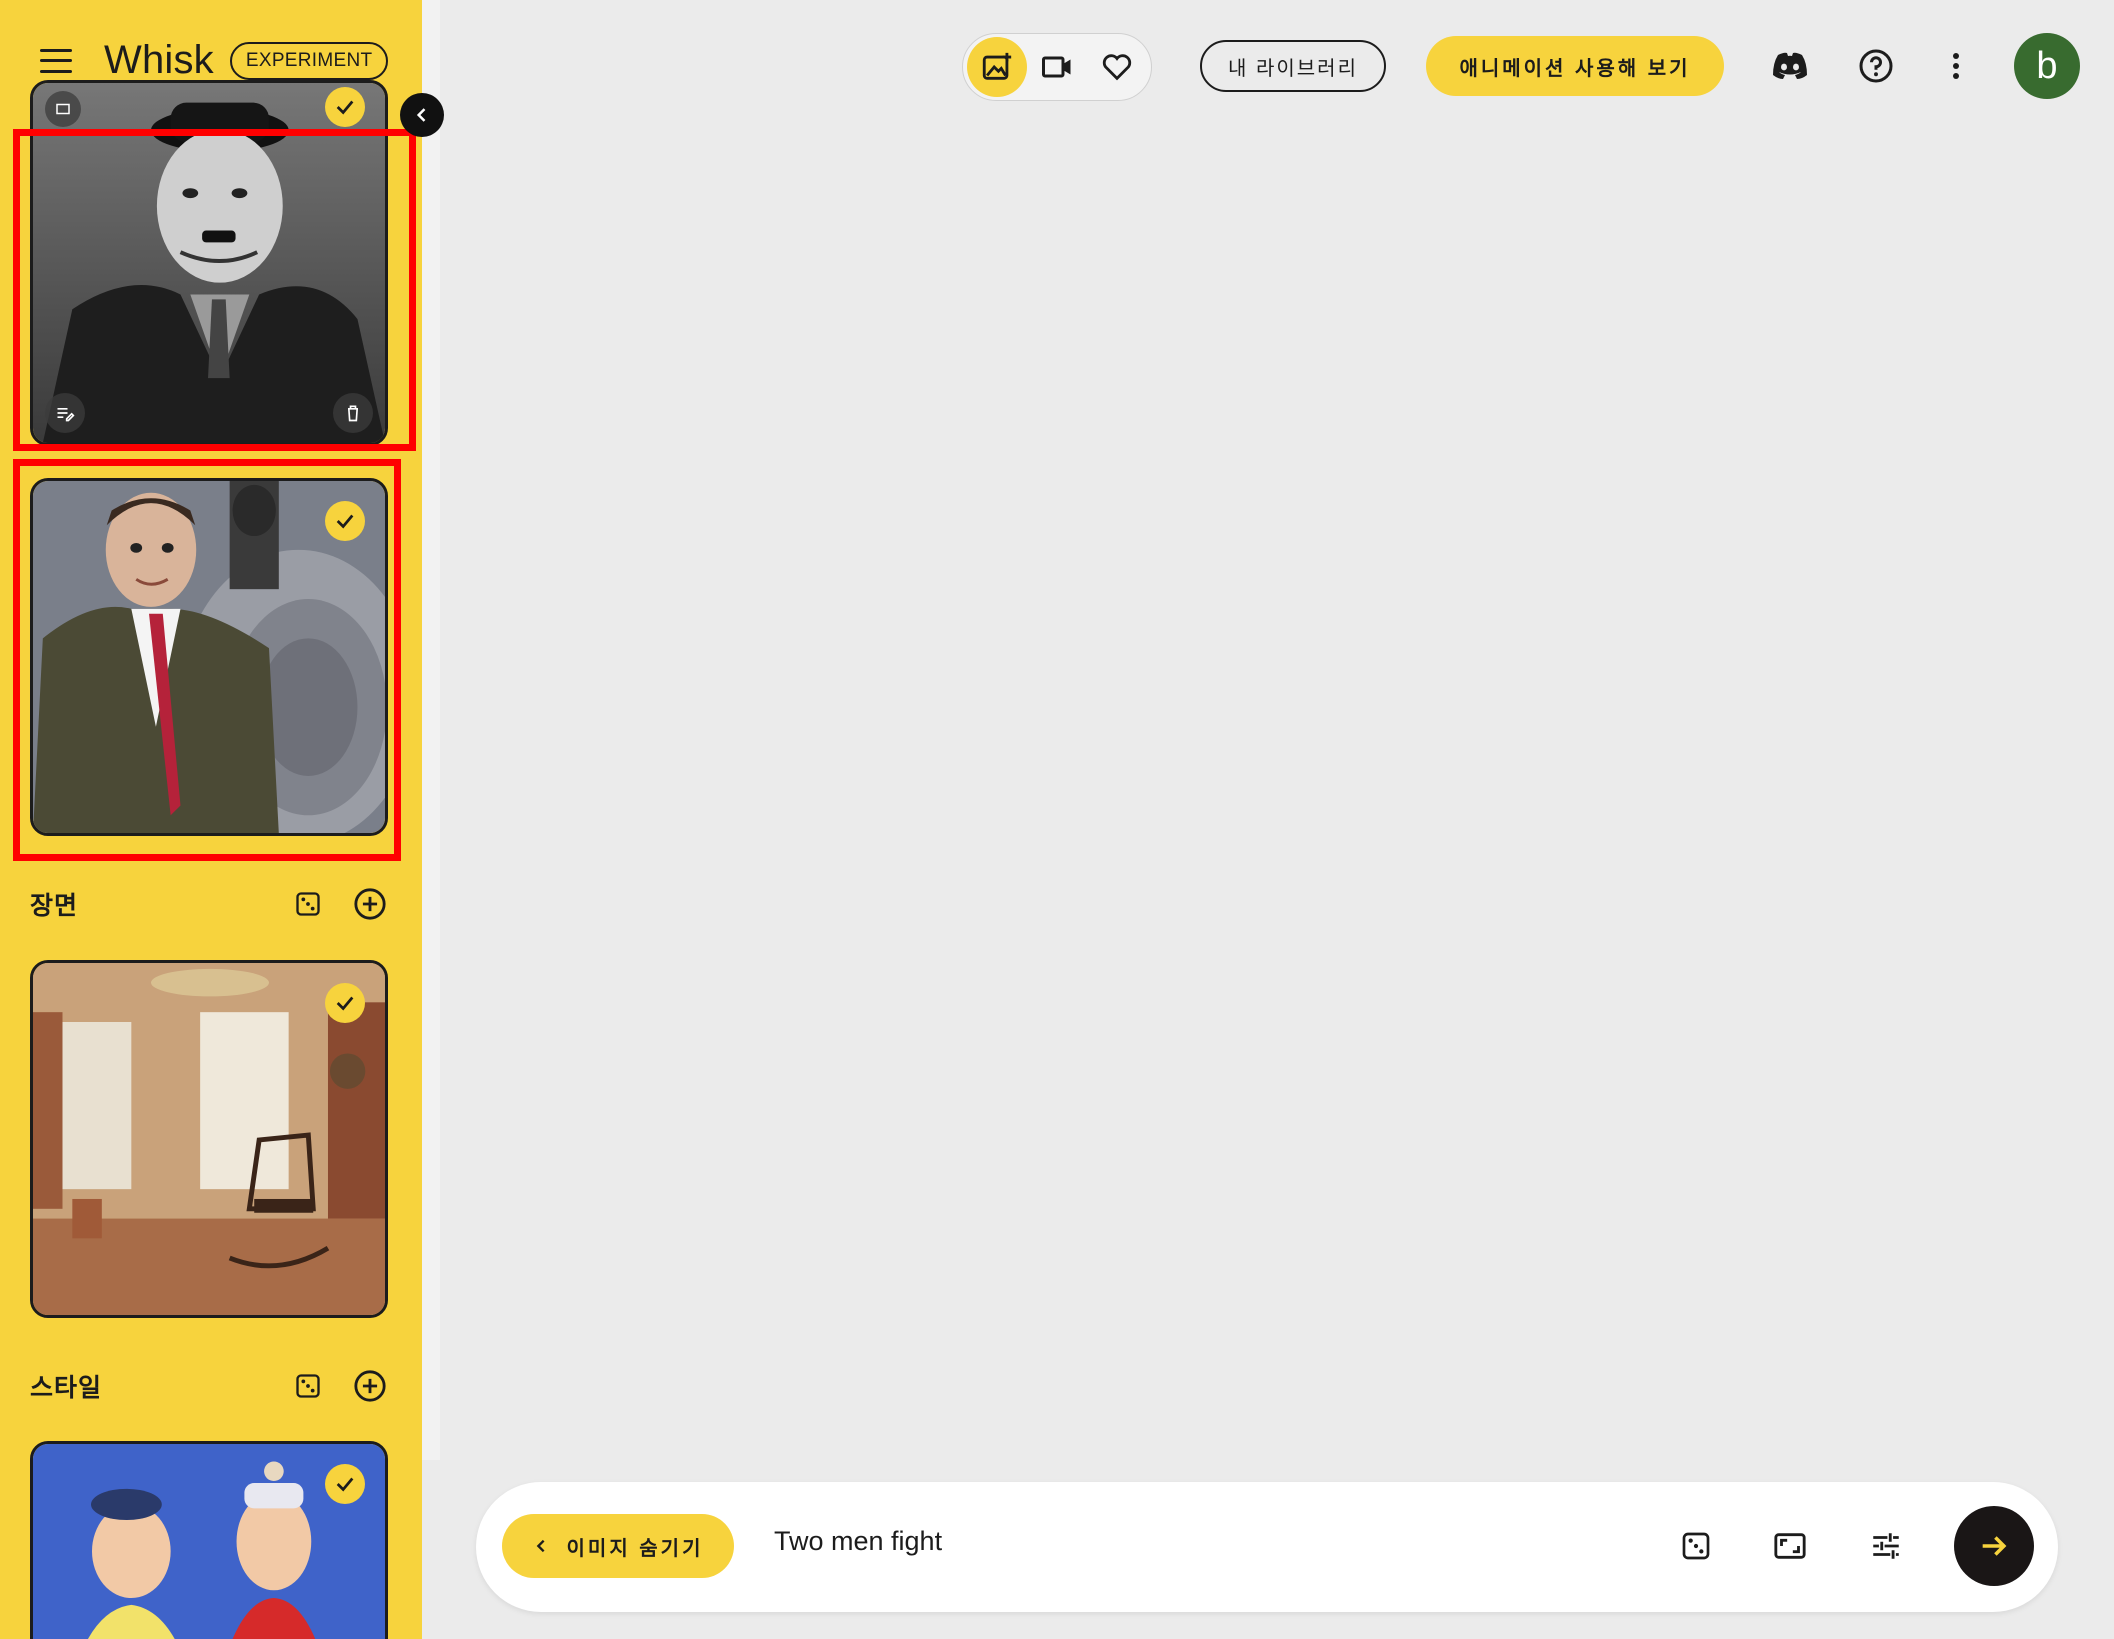 The width and height of the screenshot is (2114, 1639). Describe the element at coordinates (1117, 67) in the screenshot. I see `heart-icon` at that location.